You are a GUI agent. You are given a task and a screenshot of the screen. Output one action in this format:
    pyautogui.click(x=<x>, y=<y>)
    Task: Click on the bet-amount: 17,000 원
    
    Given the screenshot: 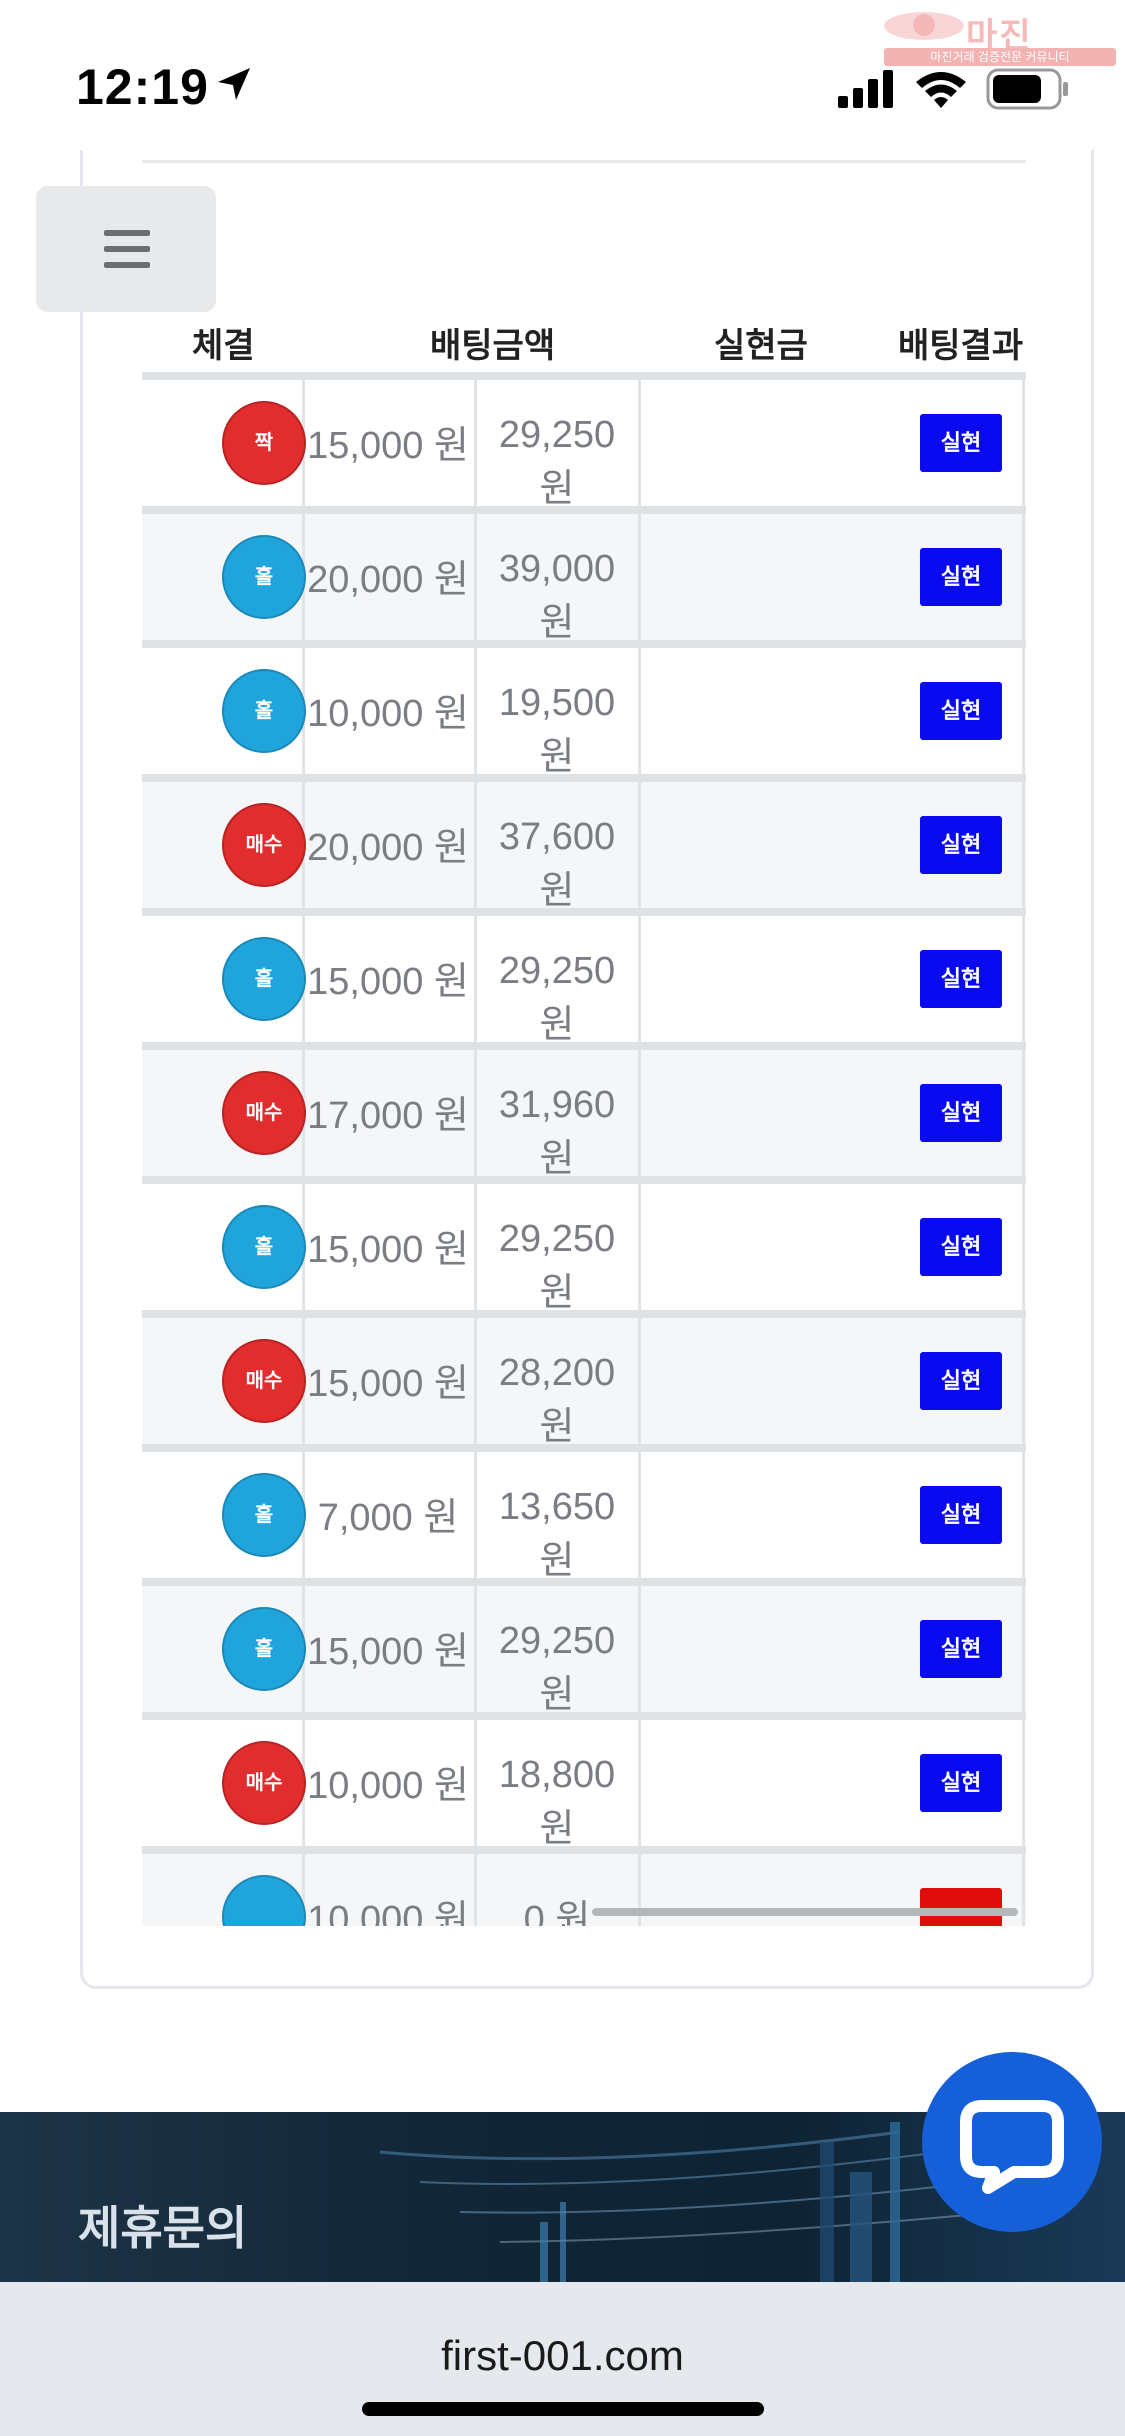 What is the action you would take?
    pyautogui.click(x=388, y=1116)
    